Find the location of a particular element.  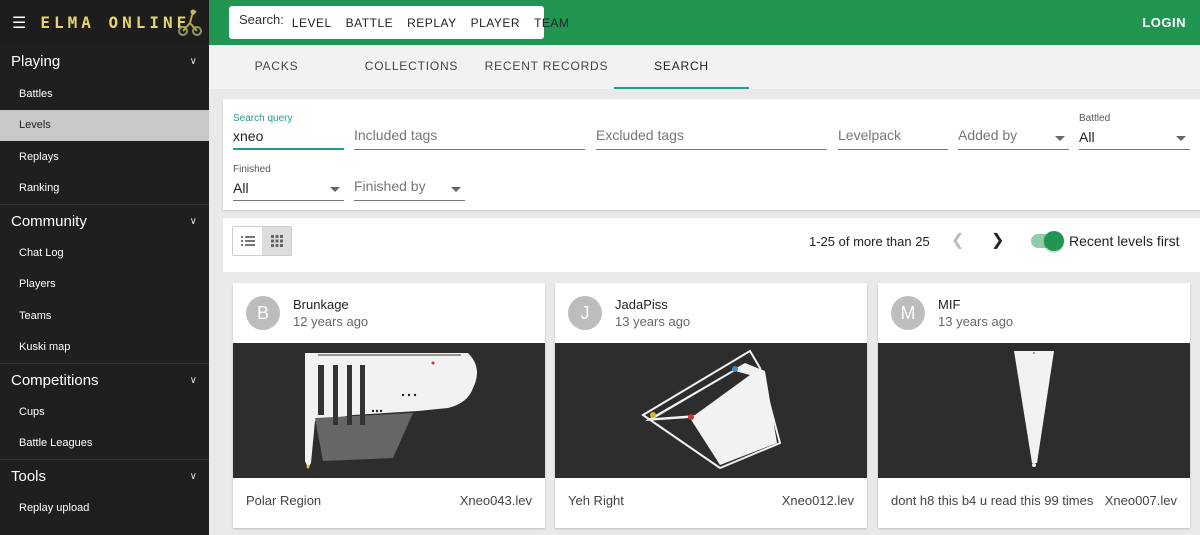

sidebar-section-community: Community ∨ is located at coordinates (104, 220).